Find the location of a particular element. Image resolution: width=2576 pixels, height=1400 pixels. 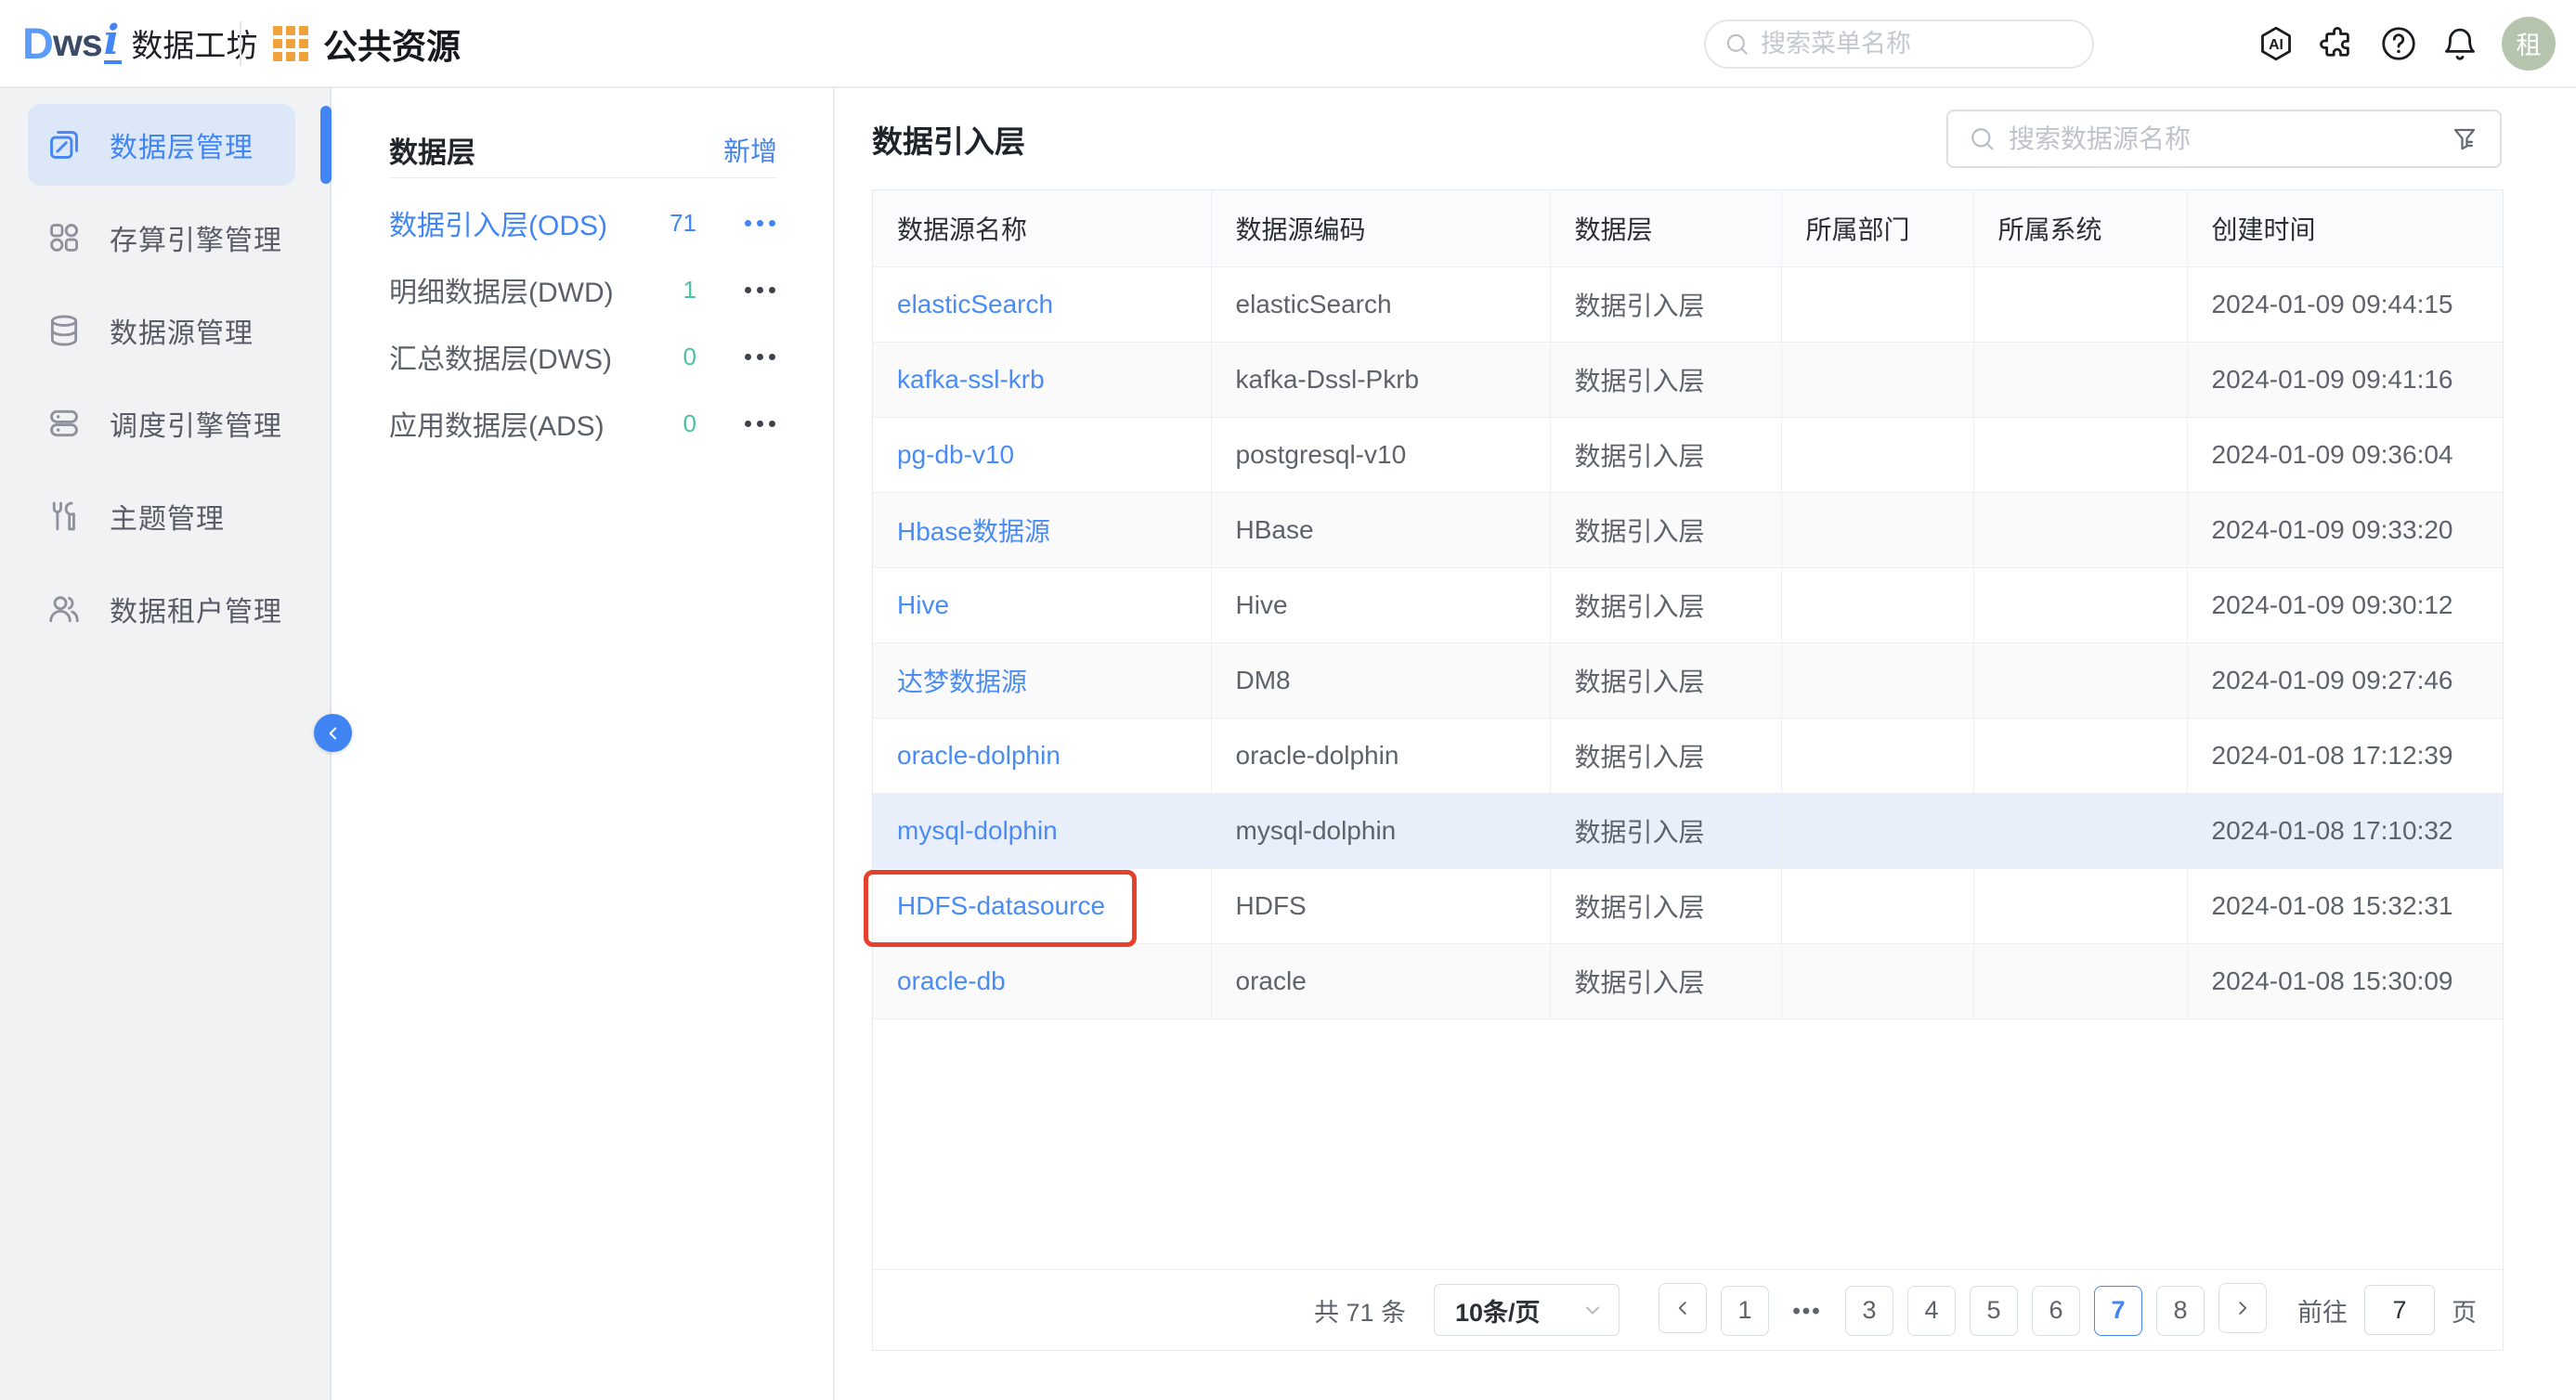

sidebar-item-tenant-mgmt: 数据租户管理 is located at coordinates (165, 609).